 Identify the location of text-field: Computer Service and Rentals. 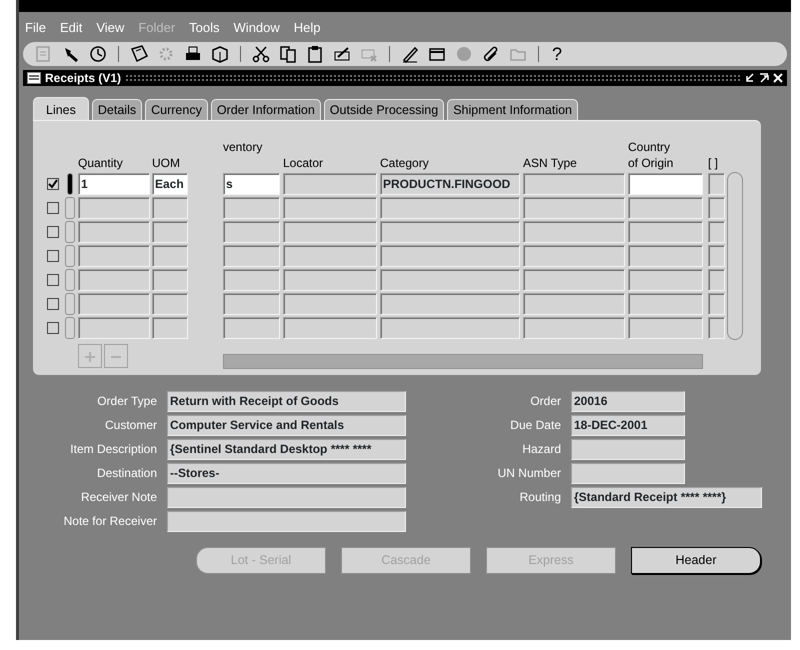
(286, 425).